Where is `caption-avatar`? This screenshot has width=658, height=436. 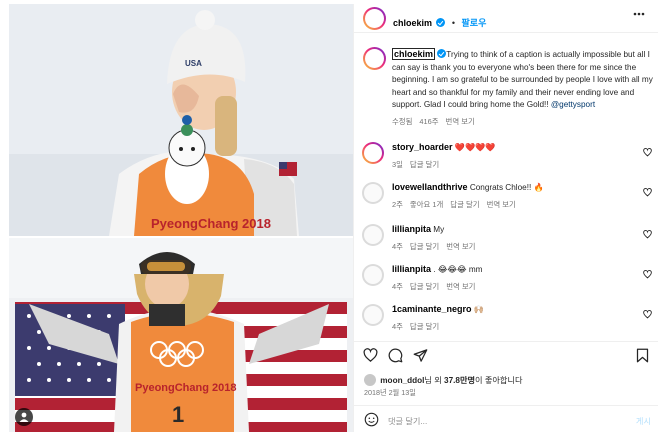
caption-avatar is located at coordinates (374, 58).